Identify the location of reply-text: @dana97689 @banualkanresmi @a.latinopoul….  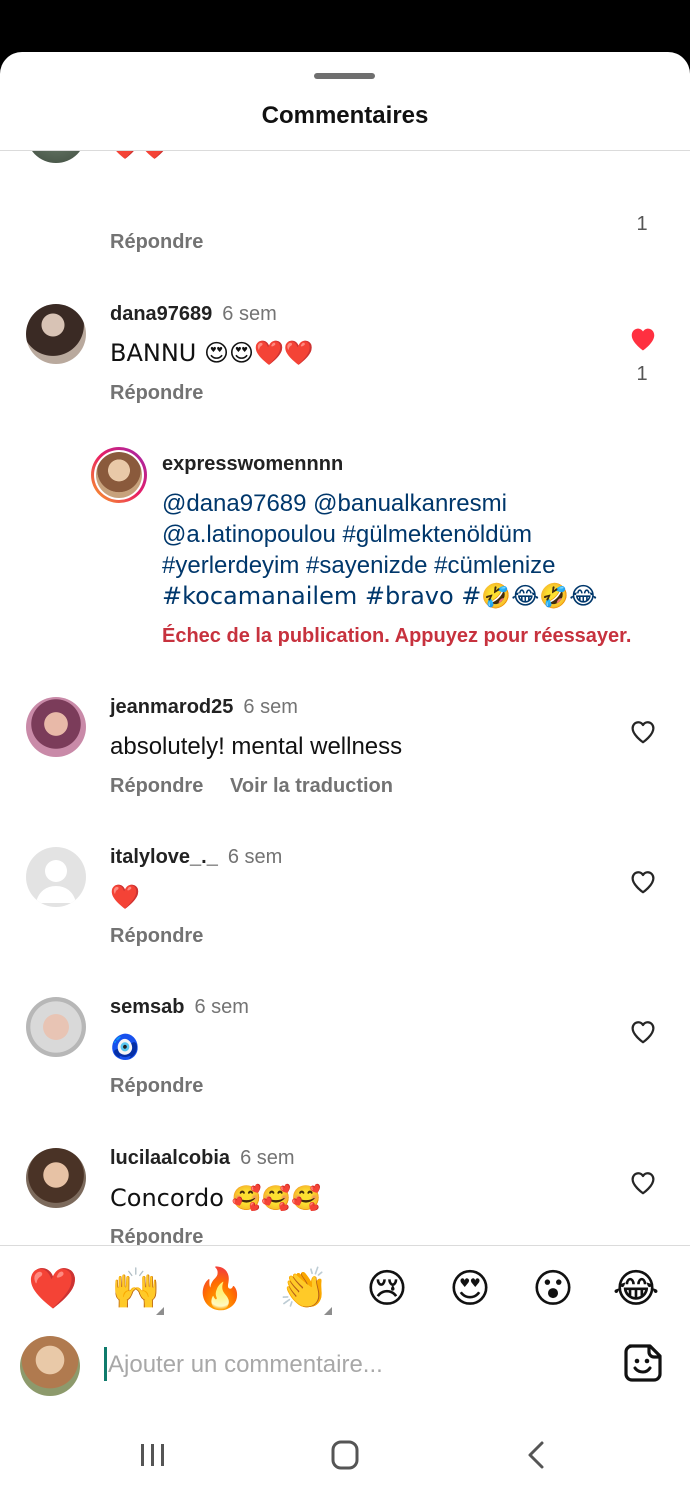
(412, 550).